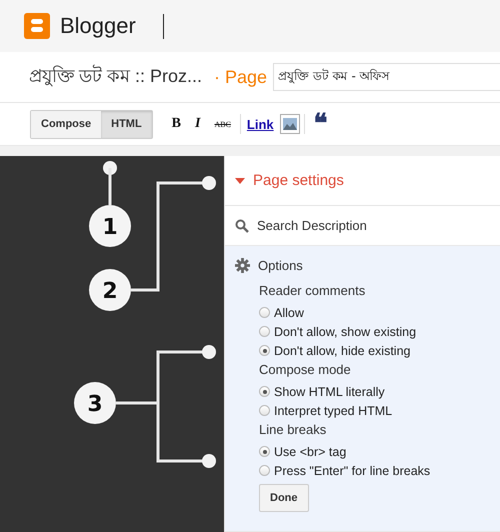 Image resolution: width=500 pixels, height=532 pixels. I want to click on page-label: · Page, so click(241, 77).